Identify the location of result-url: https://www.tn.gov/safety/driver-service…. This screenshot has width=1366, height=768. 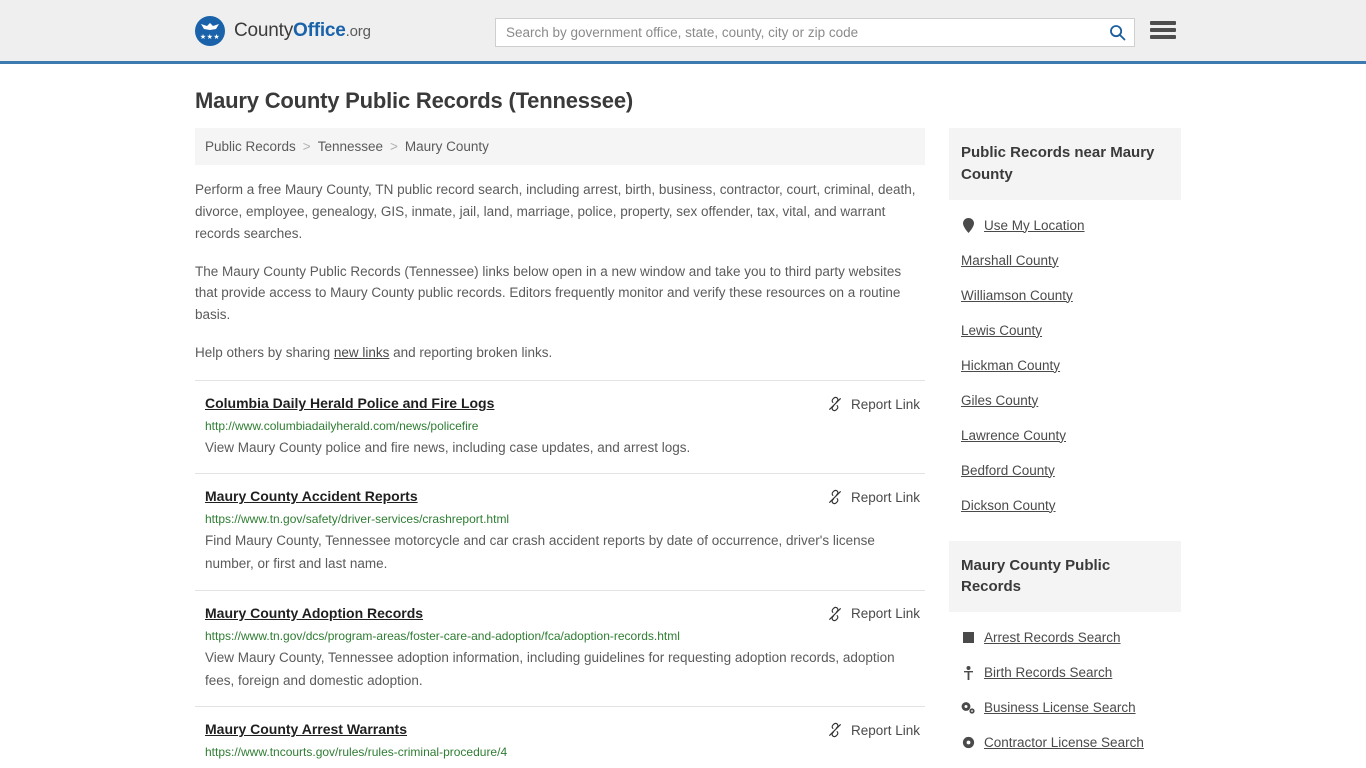
(357, 519).